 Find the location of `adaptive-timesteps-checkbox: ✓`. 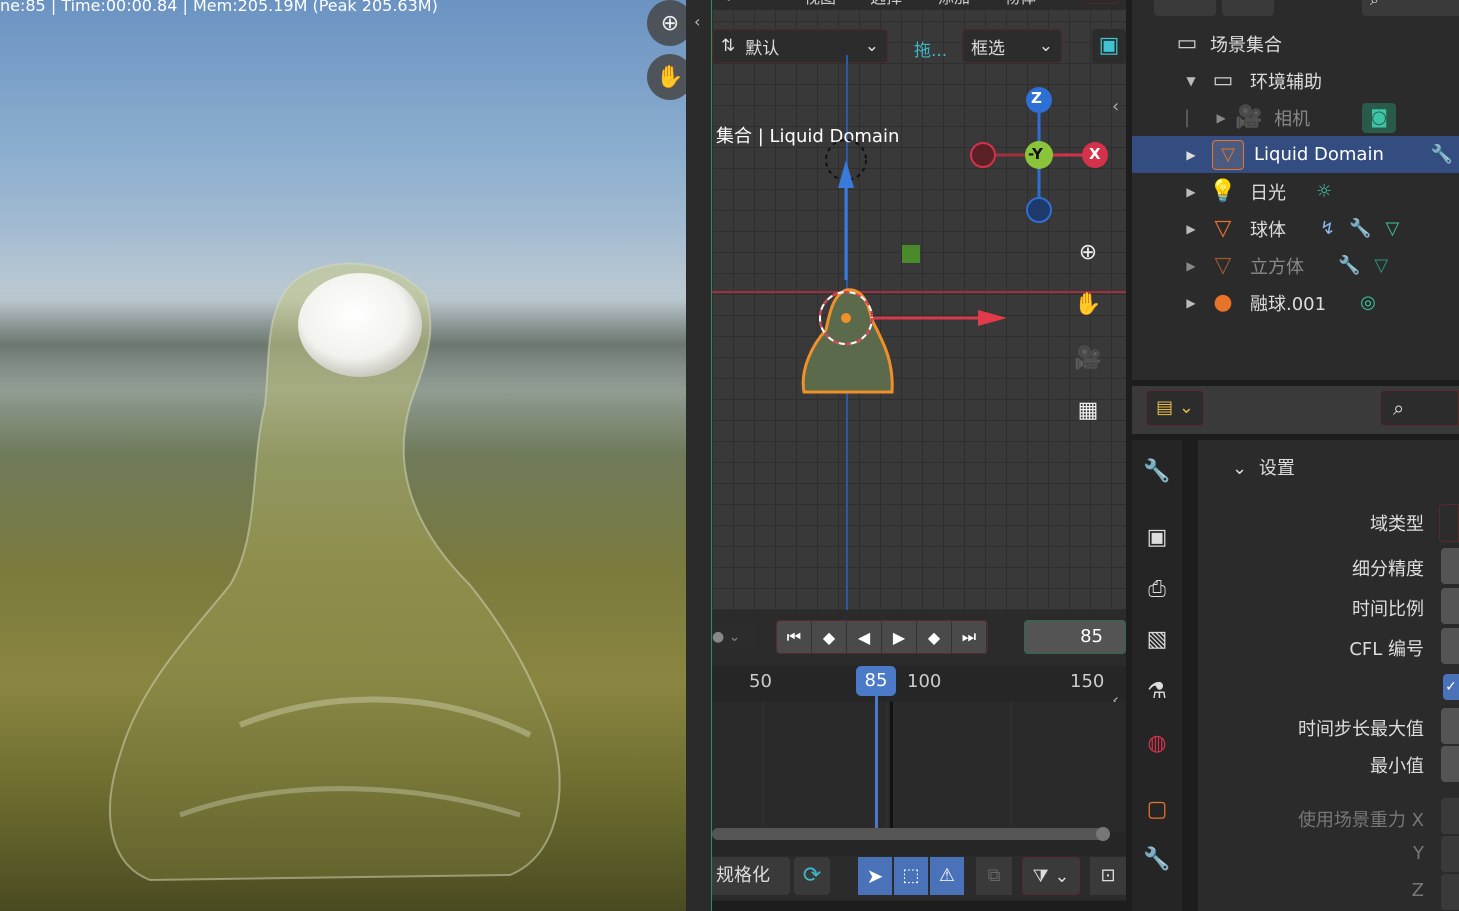

adaptive-timesteps-checkbox: ✓ is located at coordinates (1451, 687).